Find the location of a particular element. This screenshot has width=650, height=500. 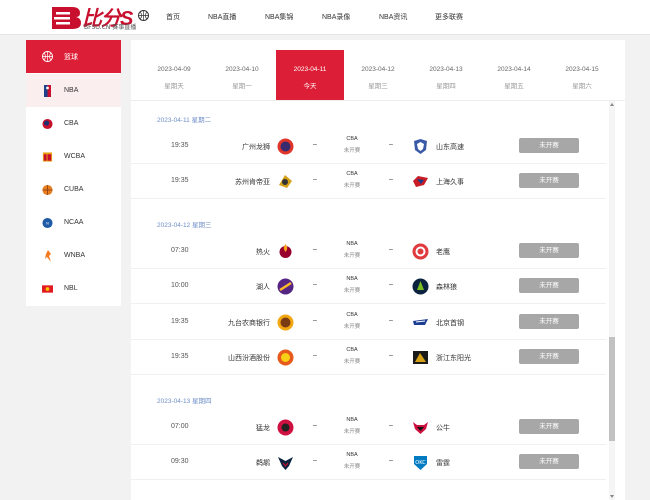

date-tab: 2023-04-09 星期天 is located at coordinates (174, 75).